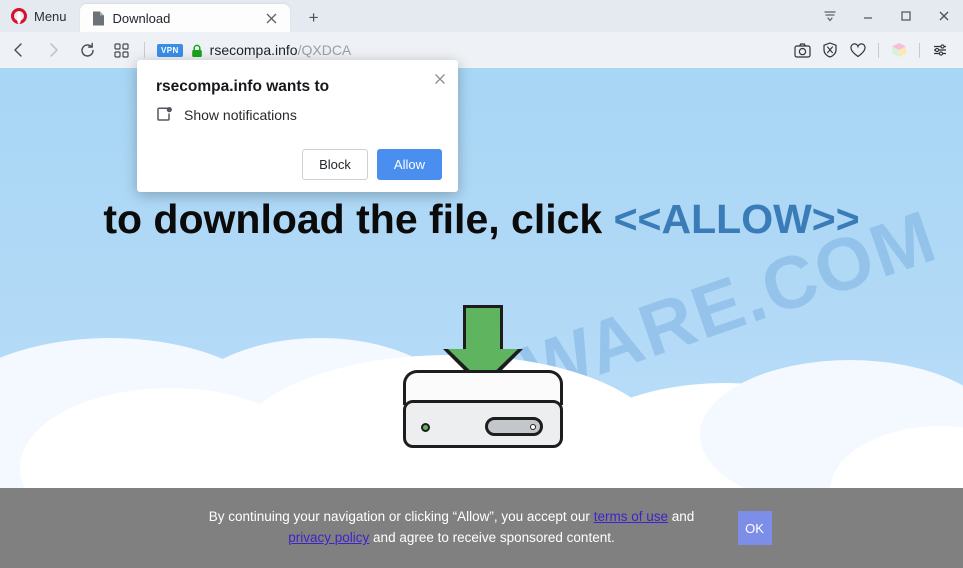 This screenshot has width=963, height=568. I want to click on permission-dialog-title: rsecompa.info wants to, so click(243, 86).